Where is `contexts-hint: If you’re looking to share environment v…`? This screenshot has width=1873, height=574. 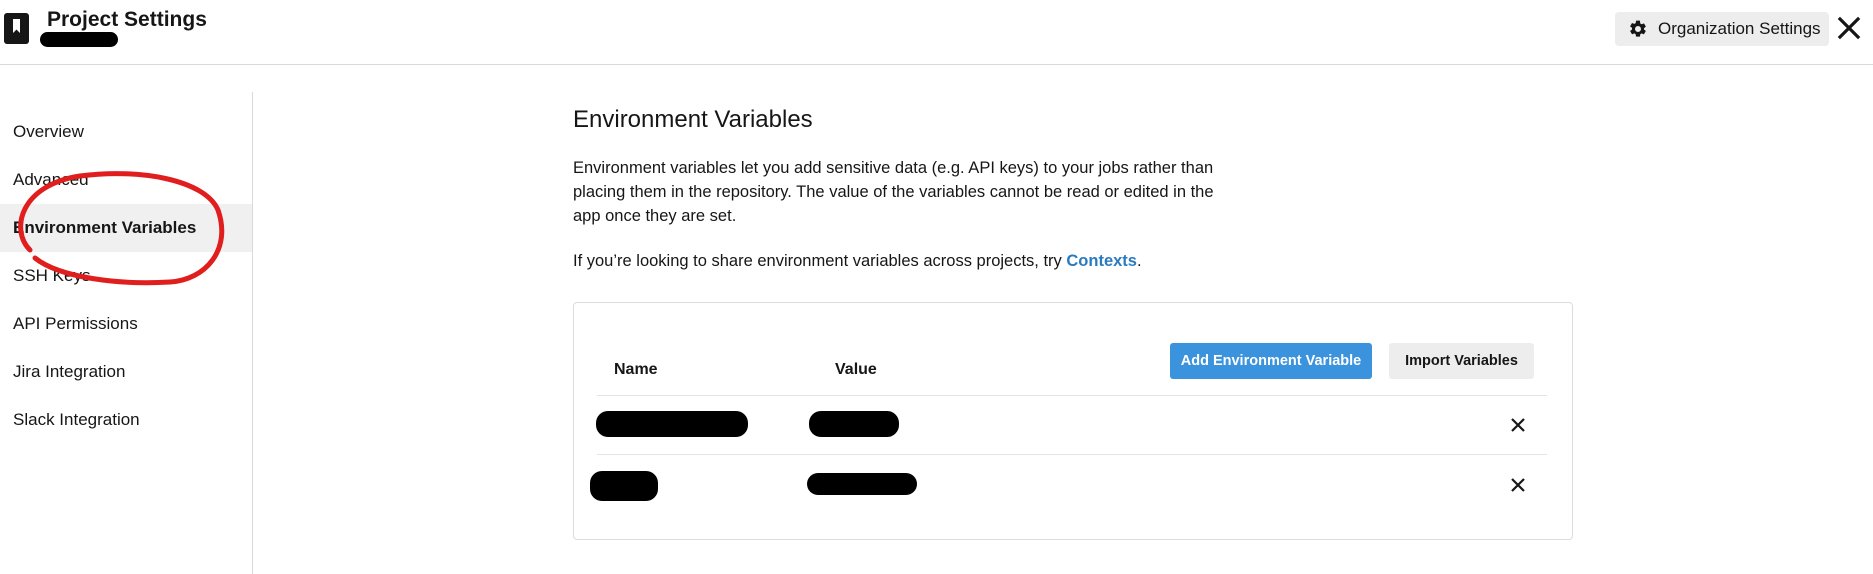 contexts-hint: If you’re looking to share environment v… is located at coordinates (857, 261).